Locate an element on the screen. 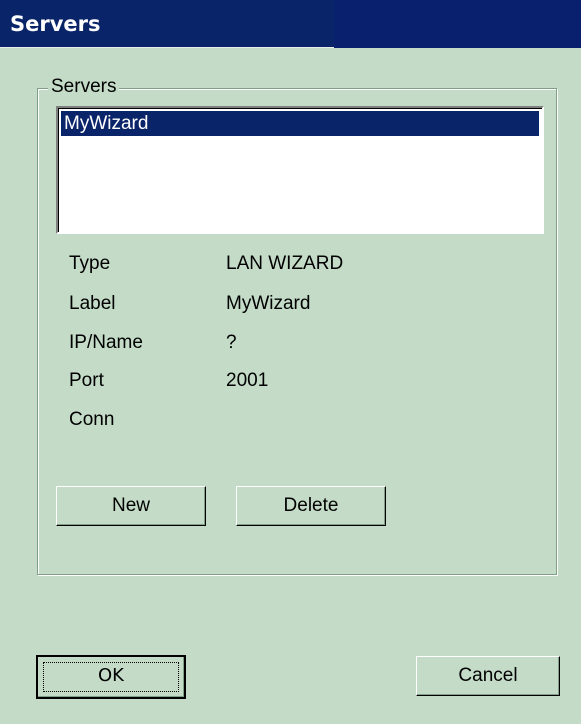 The image size is (581, 724). label-value: MyWizard is located at coordinates (268, 303).